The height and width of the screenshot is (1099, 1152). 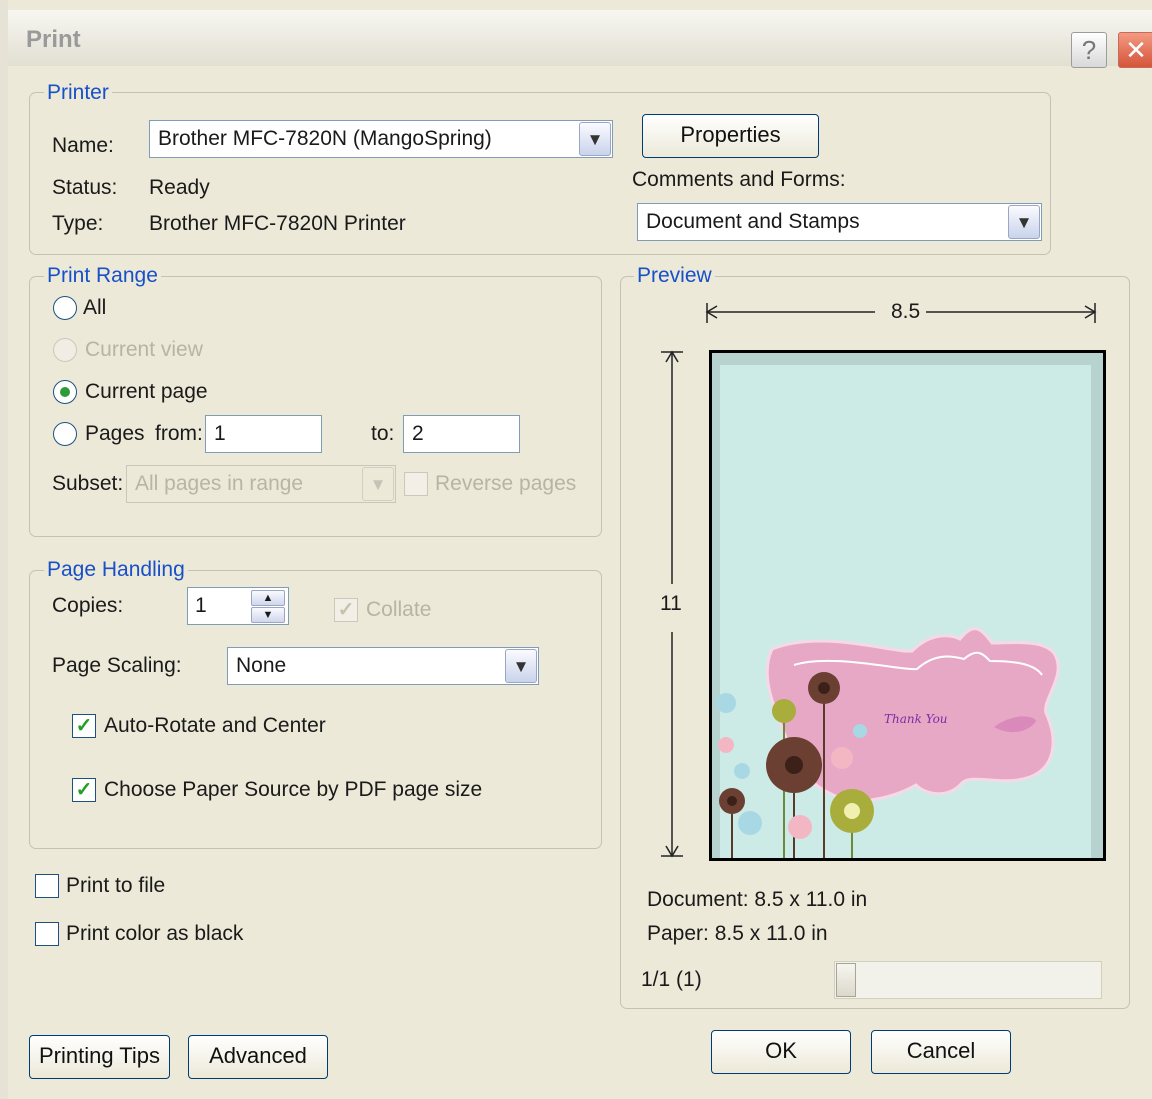 I want to click on print-to-file-label: Print to file, so click(x=116, y=885).